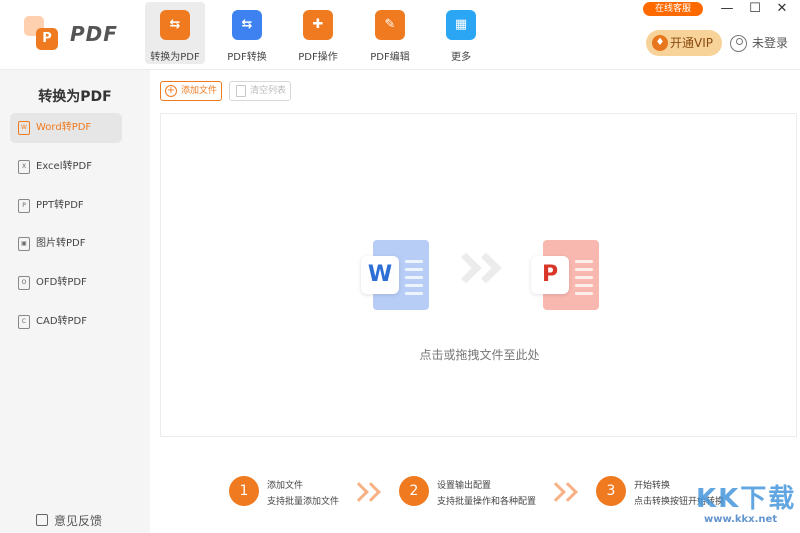  What do you see at coordinates (318, 25) in the screenshot?
I see `pdf-operate-icon: ✚` at bounding box center [318, 25].